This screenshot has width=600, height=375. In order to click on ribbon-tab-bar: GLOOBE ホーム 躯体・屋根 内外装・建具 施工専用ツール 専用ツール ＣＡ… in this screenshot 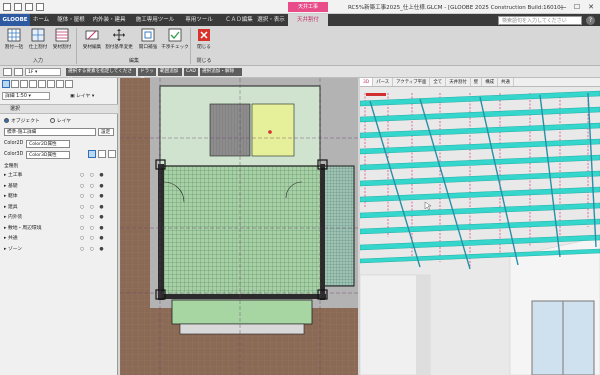, I will do `click(300, 20)`.